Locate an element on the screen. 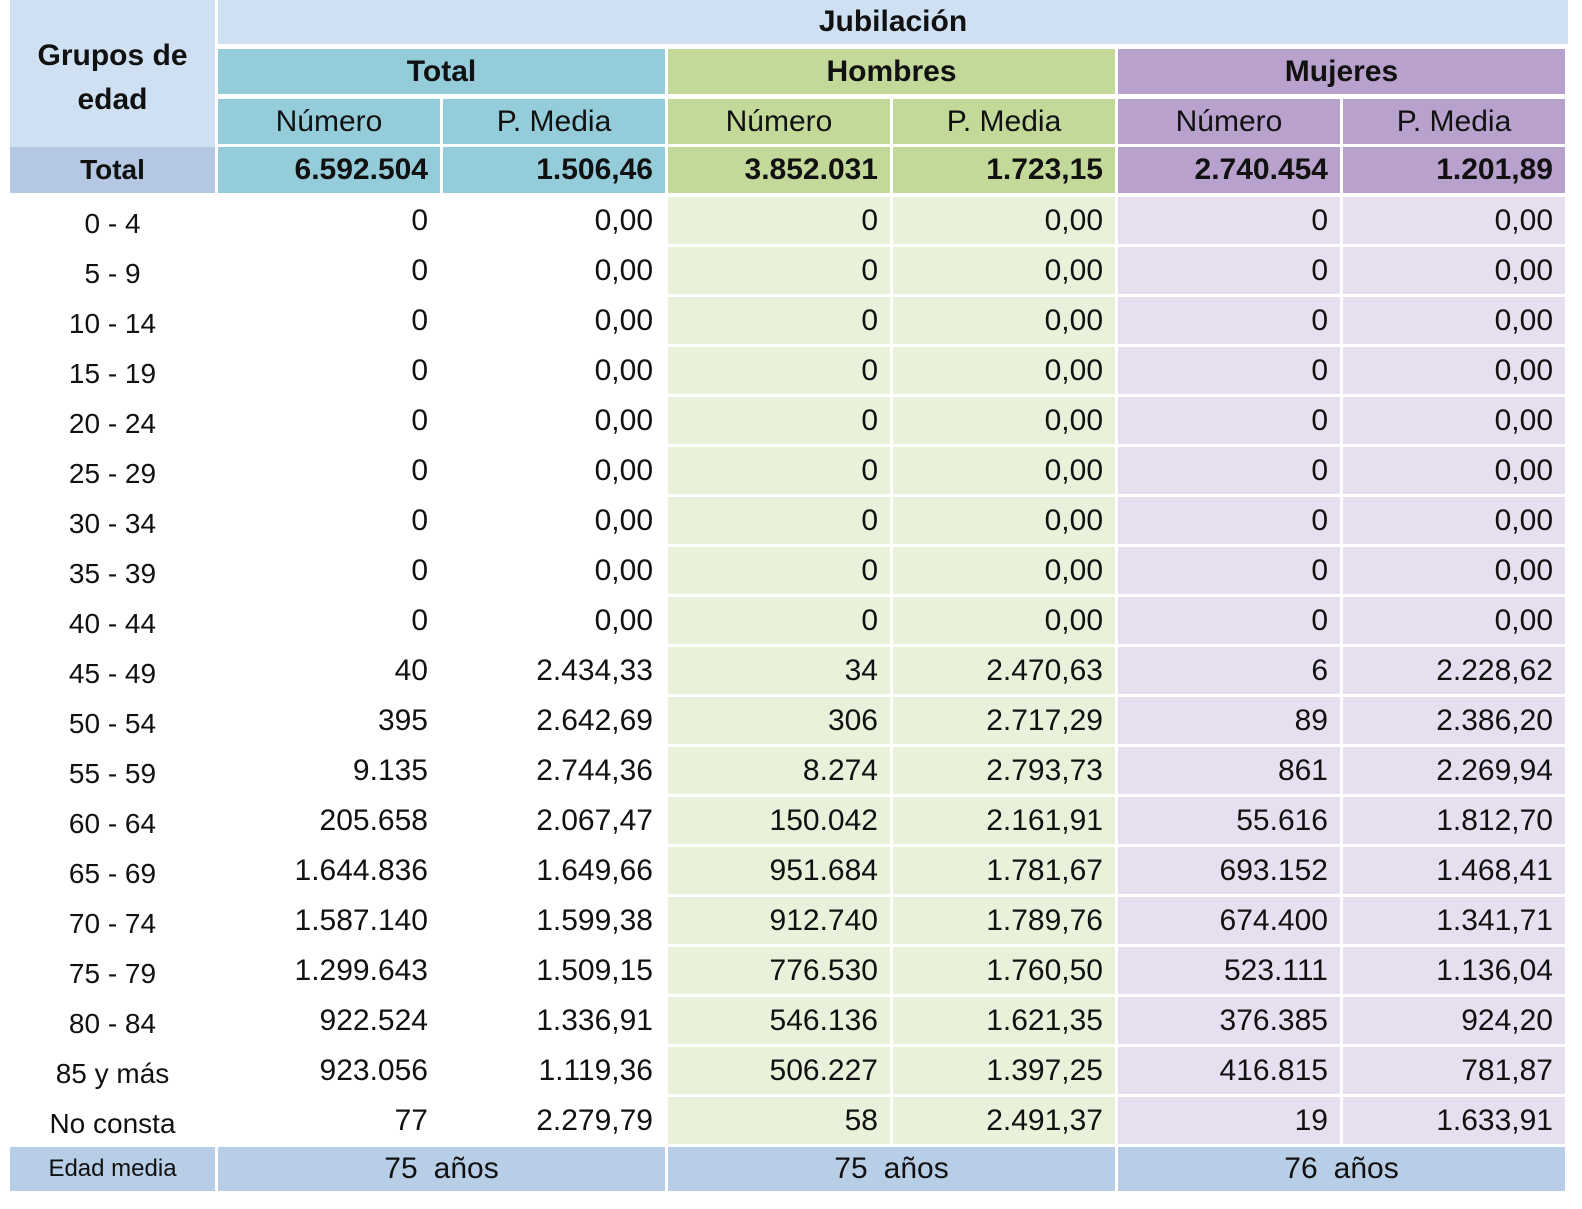 The width and height of the screenshot is (1582, 1209). table-row: 40 - 44 0 0,00 0 0,00 0 0,00 is located at coordinates (789, 622).